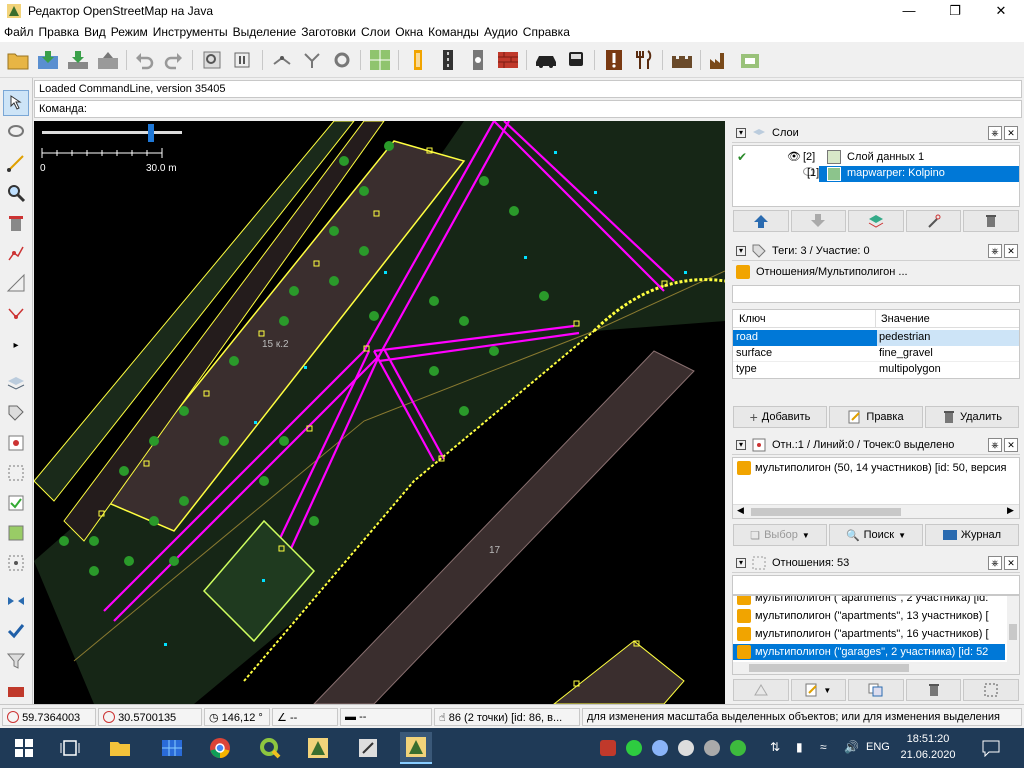 The height and width of the screenshot is (768, 1024). I want to click on preset-bus-button, so click(576, 60).